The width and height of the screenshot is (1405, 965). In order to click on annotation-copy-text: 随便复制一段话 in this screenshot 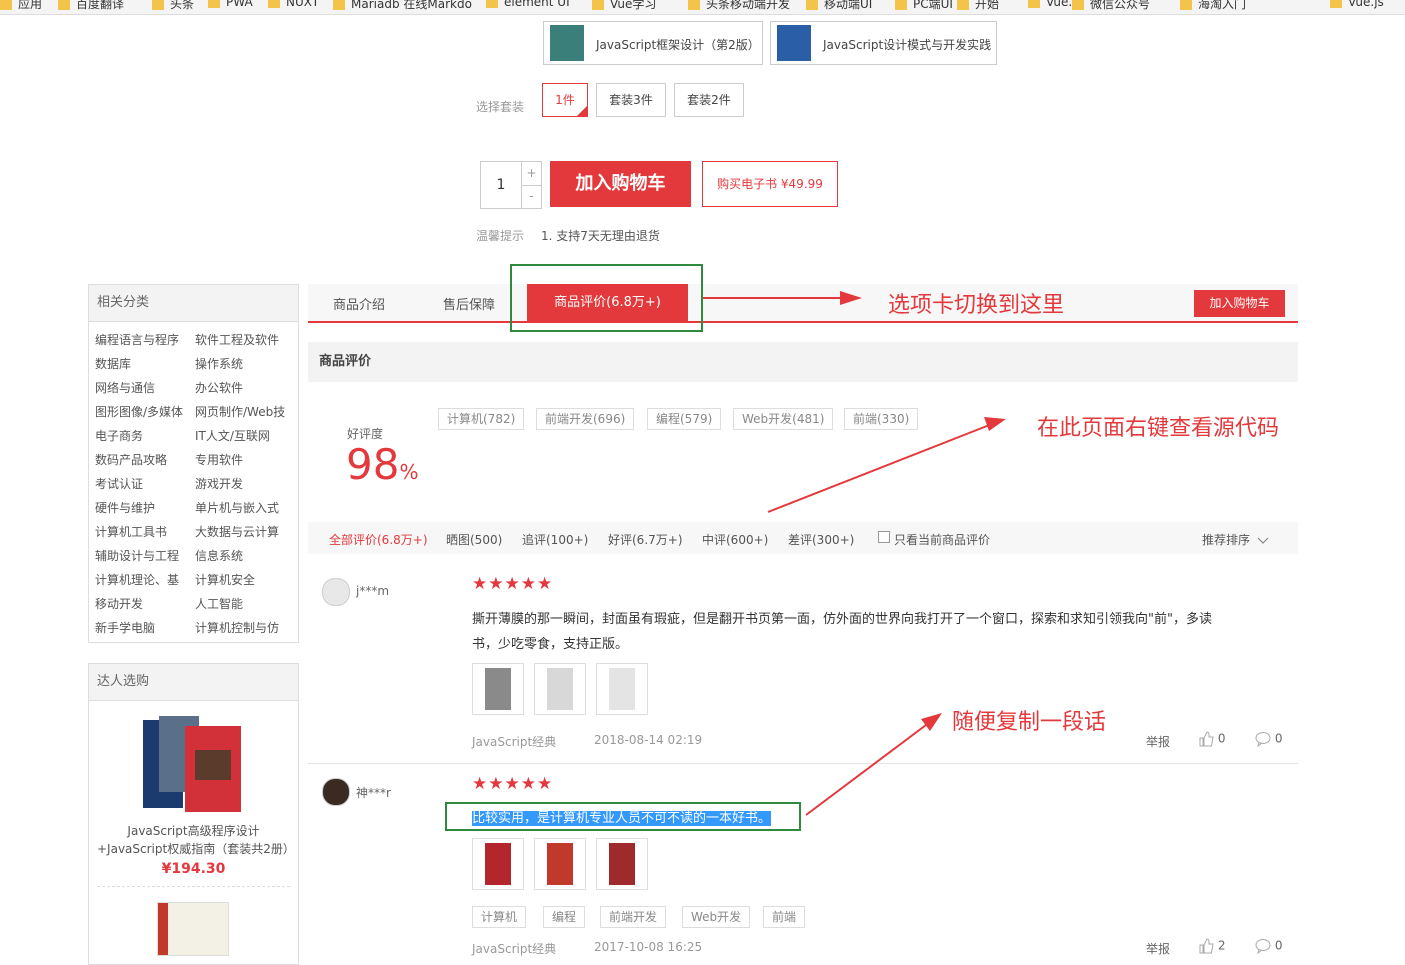, I will do `click(1029, 722)`.